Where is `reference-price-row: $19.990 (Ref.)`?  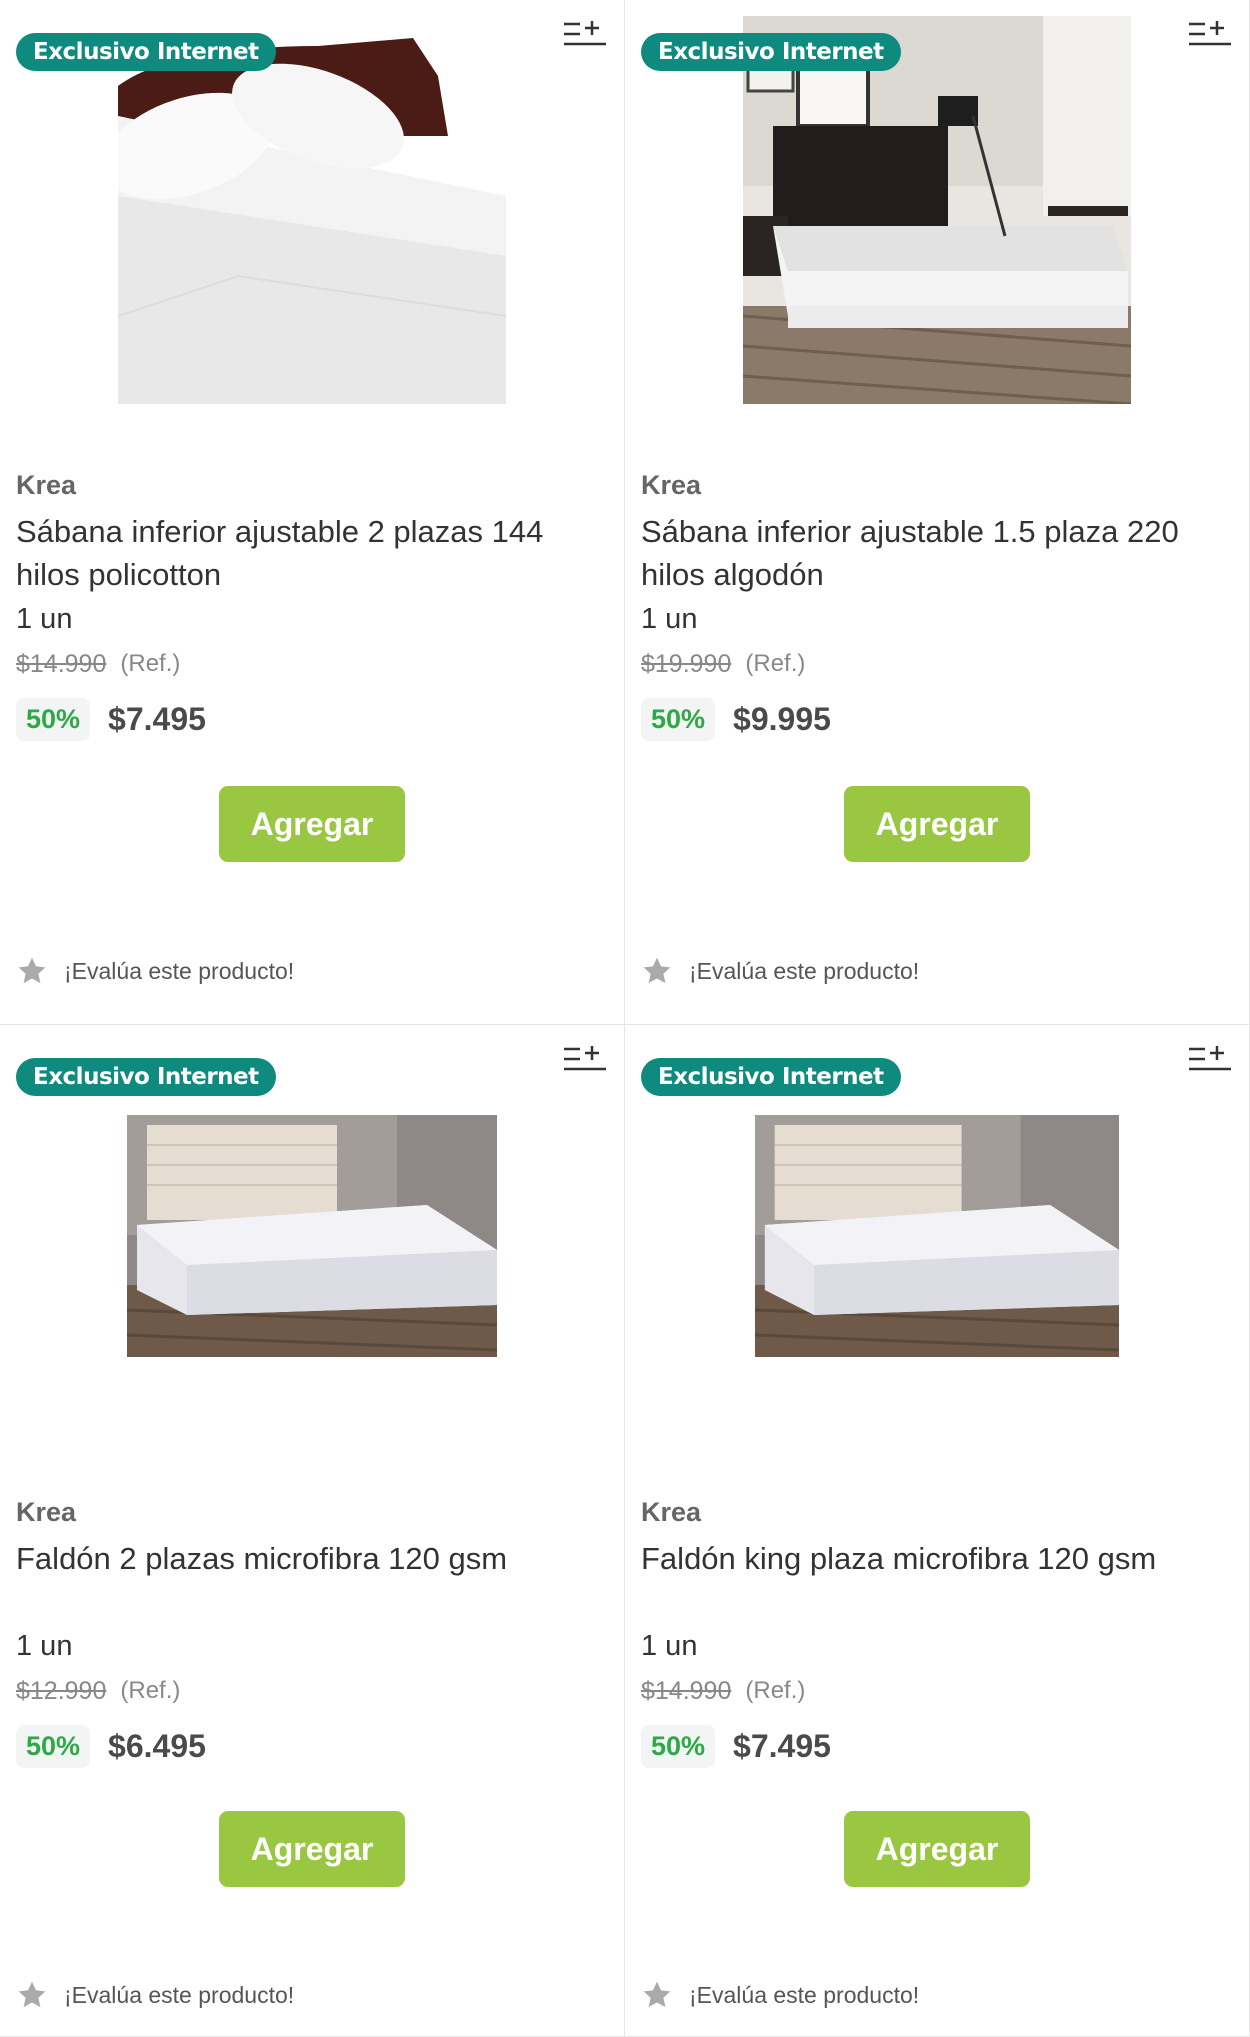 reference-price-row: $19.990 (Ref.) is located at coordinates (935, 664).